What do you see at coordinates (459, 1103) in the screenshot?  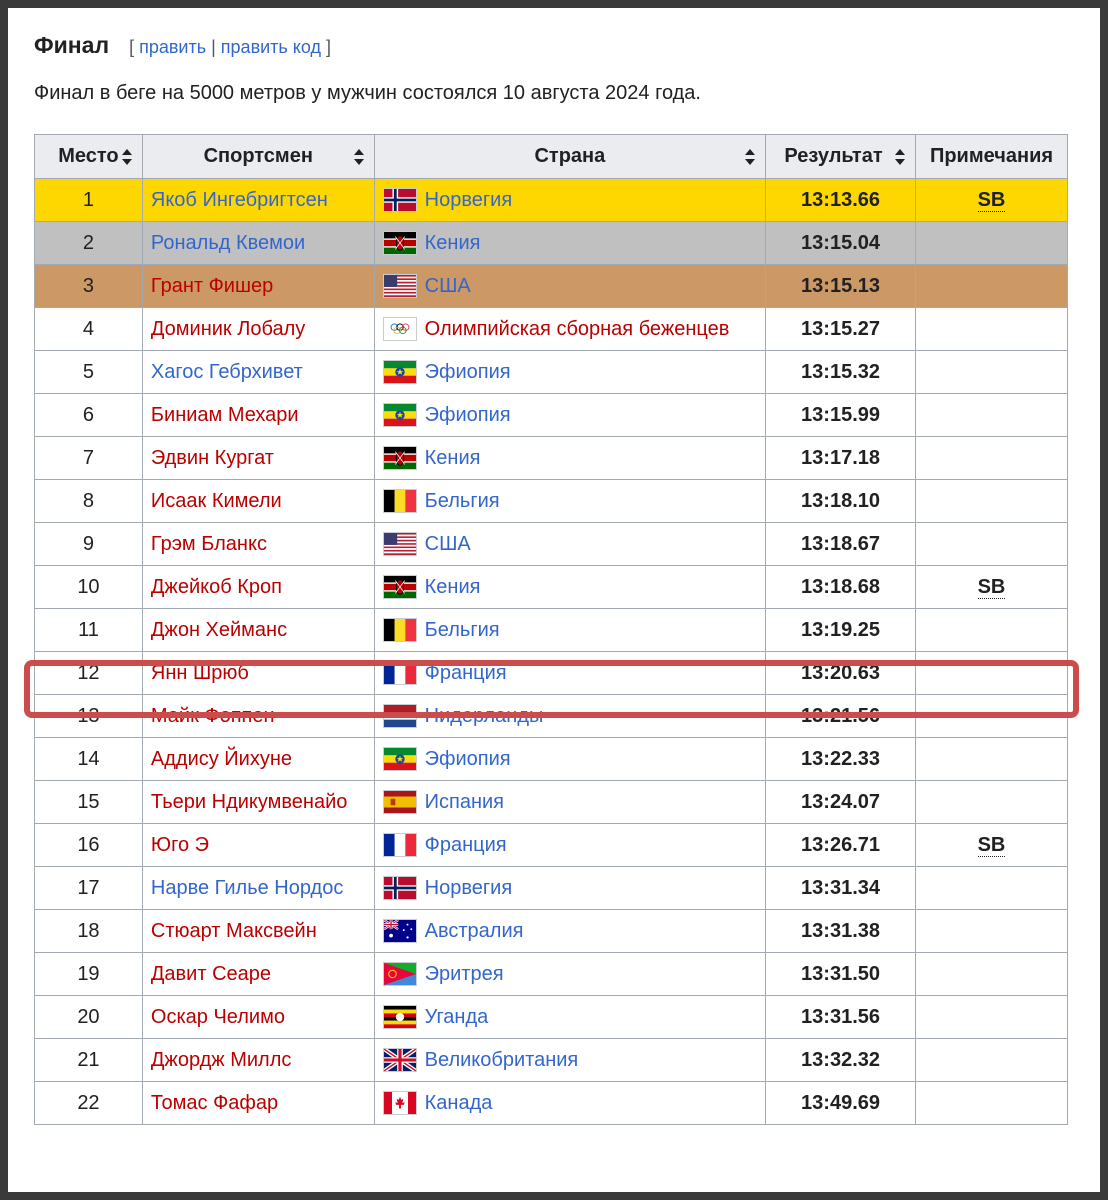 I see `country-link: Канада` at bounding box center [459, 1103].